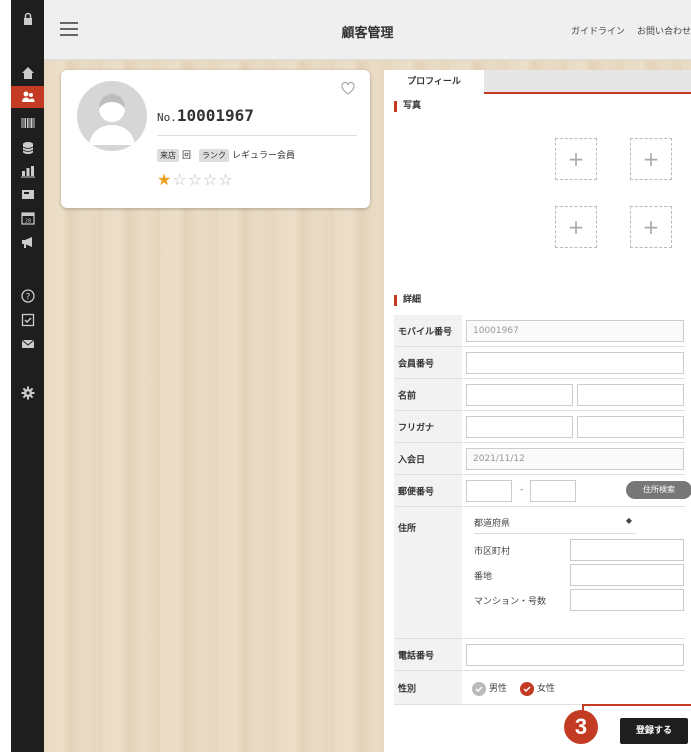 This screenshot has height=752, width=691. I want to click on contact-link: お問い合わせ, so click(664, 32).